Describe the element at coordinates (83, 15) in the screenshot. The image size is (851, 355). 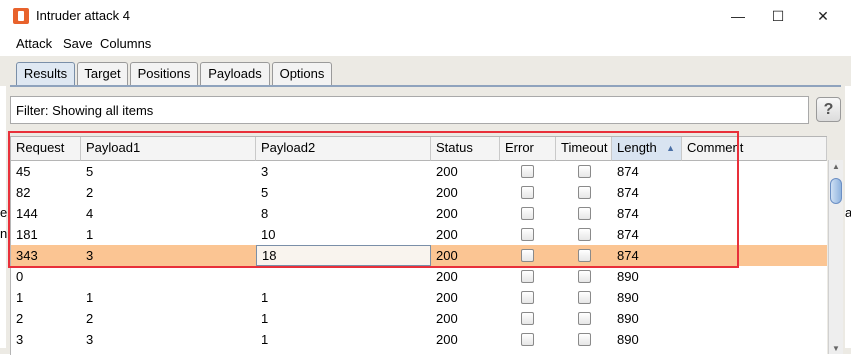
I see `window-title: Intruder attack 4` at that location.